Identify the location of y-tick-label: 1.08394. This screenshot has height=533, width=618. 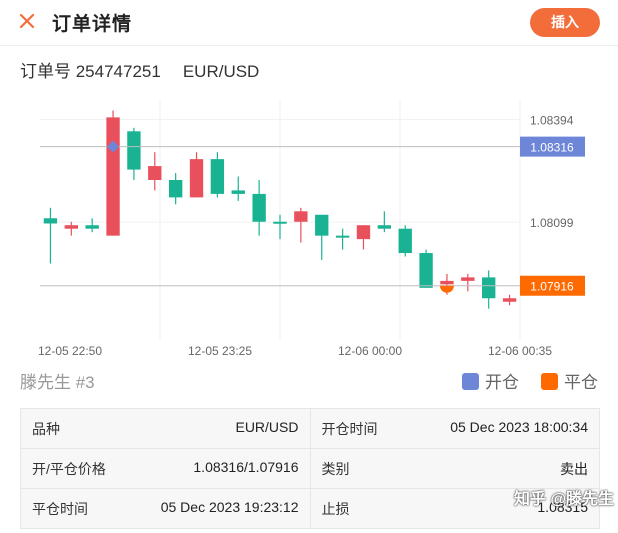
(552, 120).